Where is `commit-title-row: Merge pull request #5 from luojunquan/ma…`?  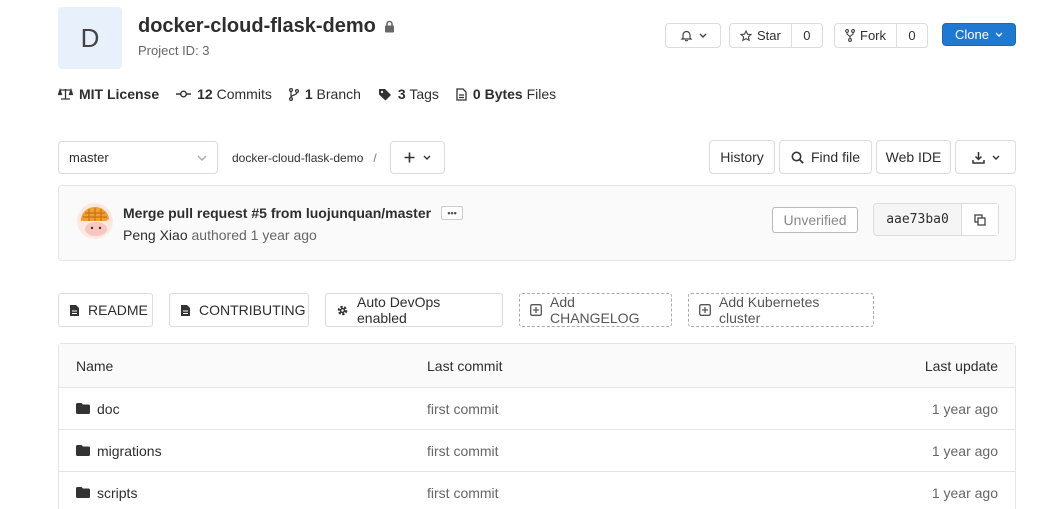 commit-title-row: Merge pull request #5 from luojunquan/ma… is located at coordinates (293, 213).